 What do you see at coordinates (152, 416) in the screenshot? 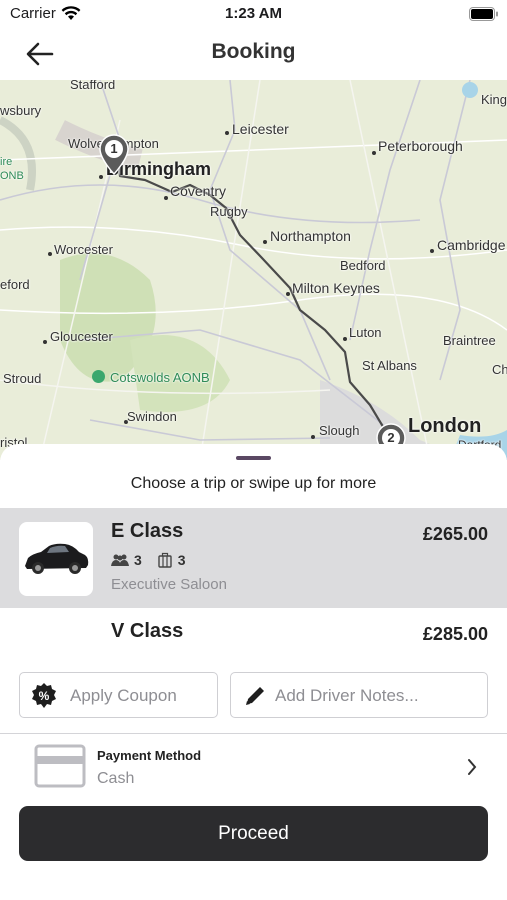
I see `map-label: Swindon` at bounding box center [152, 416].